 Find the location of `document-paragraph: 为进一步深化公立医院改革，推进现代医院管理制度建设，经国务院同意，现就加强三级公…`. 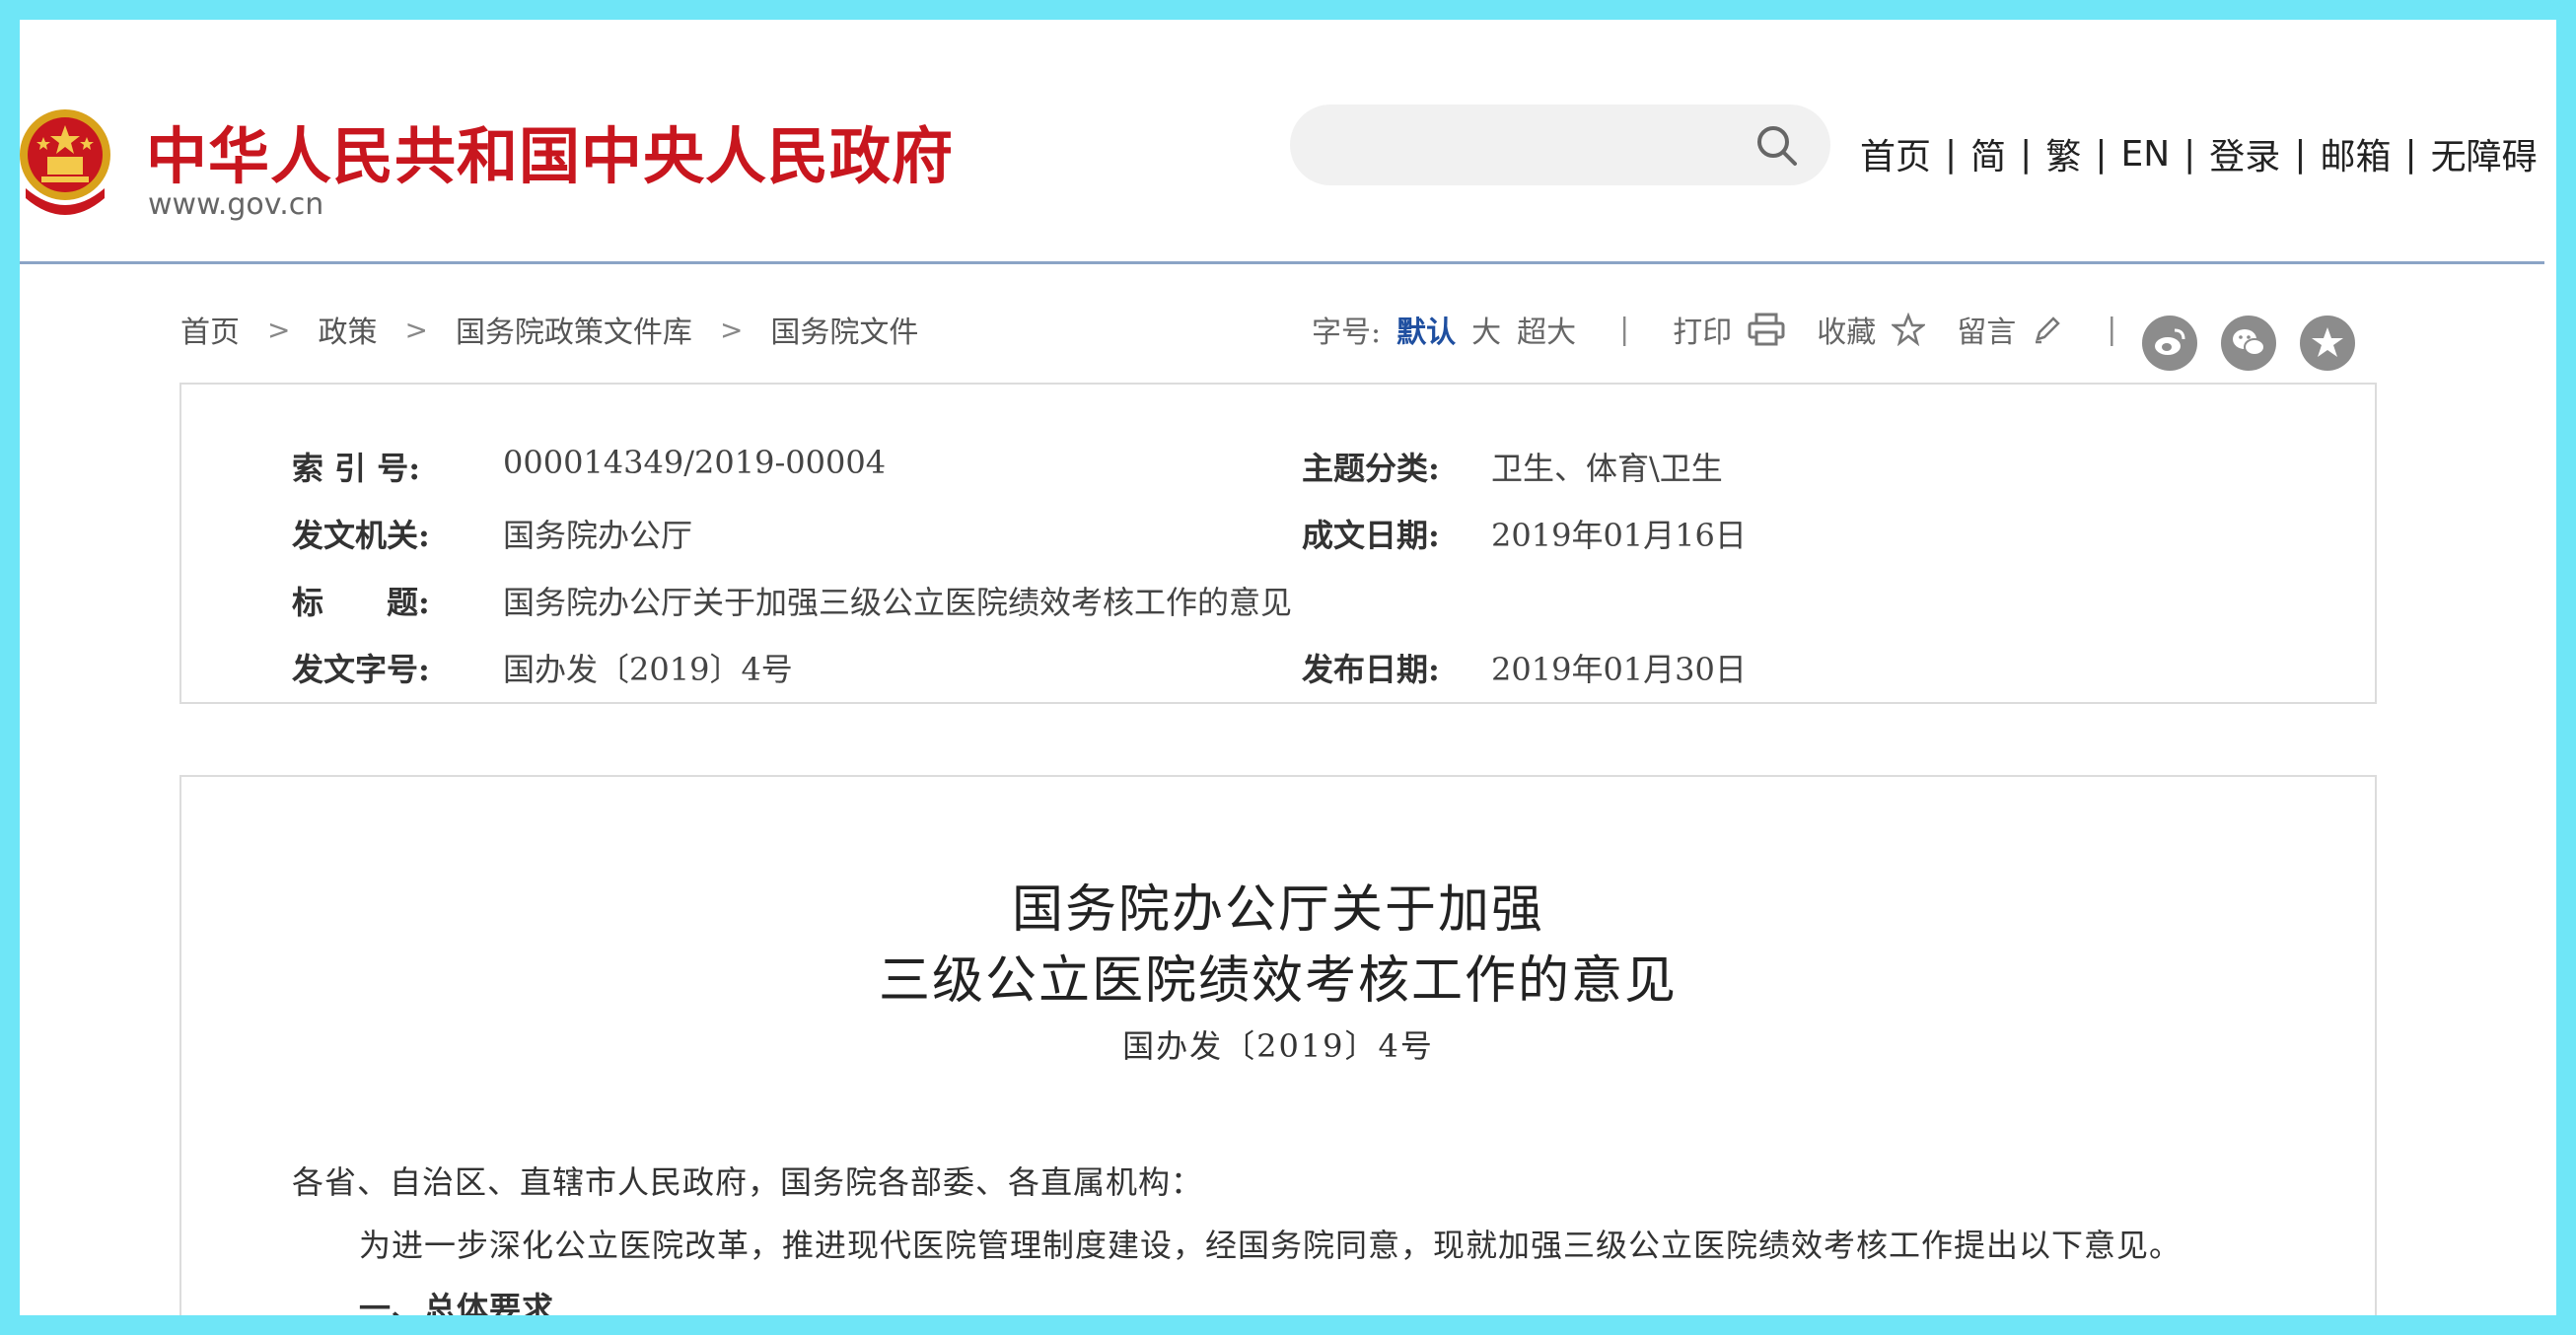

document-paragraph: 为进一步深化公立医院改革，推进现代医院管理制度建设，经国务院同意，现就加强三级公… is located at coordinates (1270, 1246).